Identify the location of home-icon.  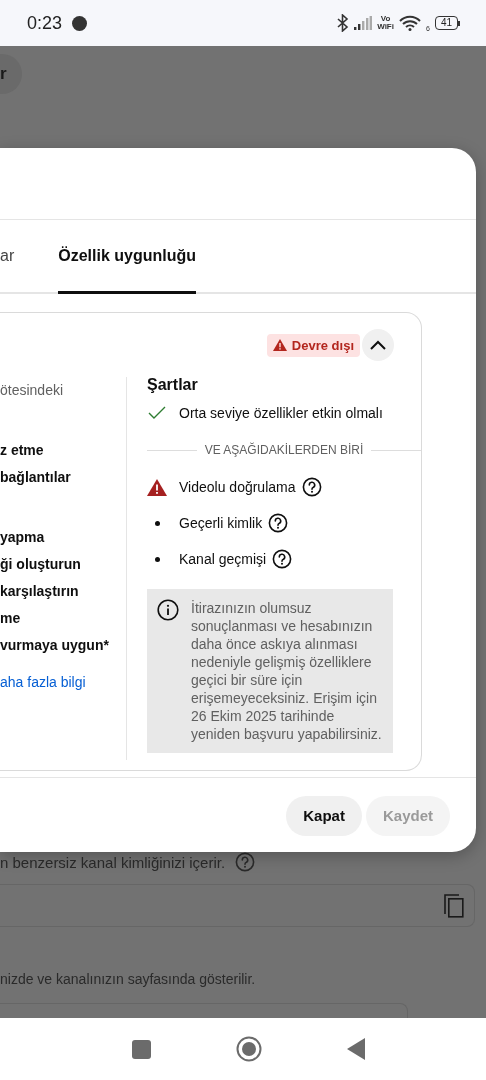
(248, 1049).